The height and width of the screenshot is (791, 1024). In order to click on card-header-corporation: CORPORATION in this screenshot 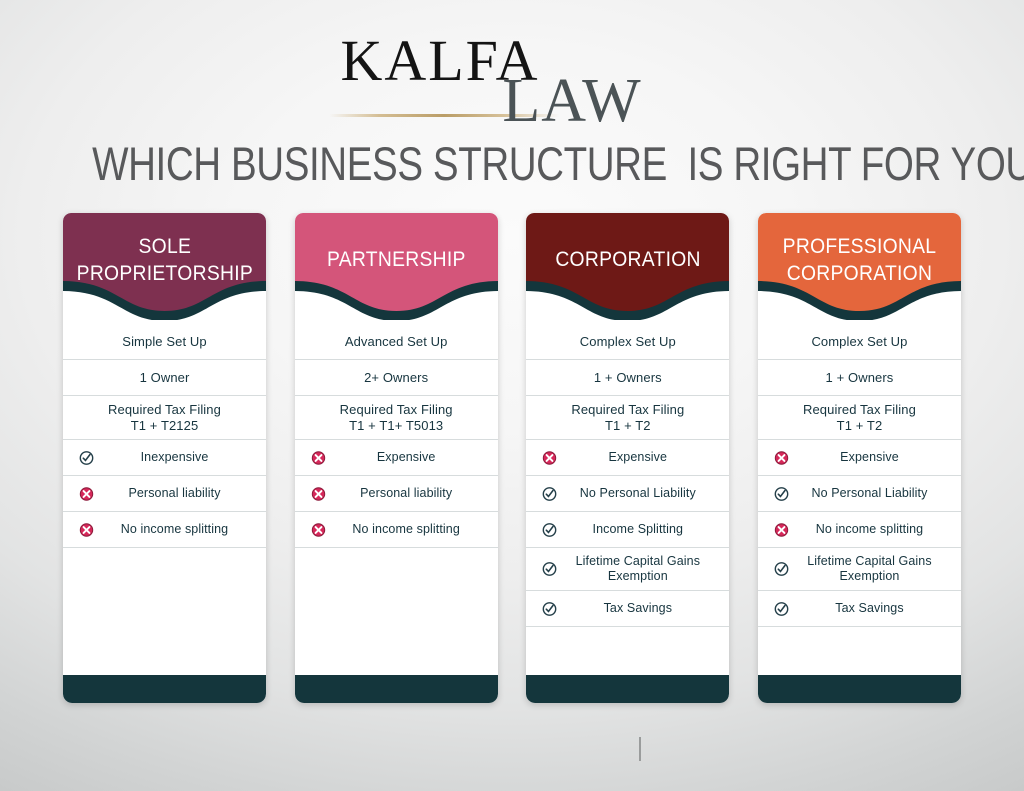, I will do `click(628, 266)`.